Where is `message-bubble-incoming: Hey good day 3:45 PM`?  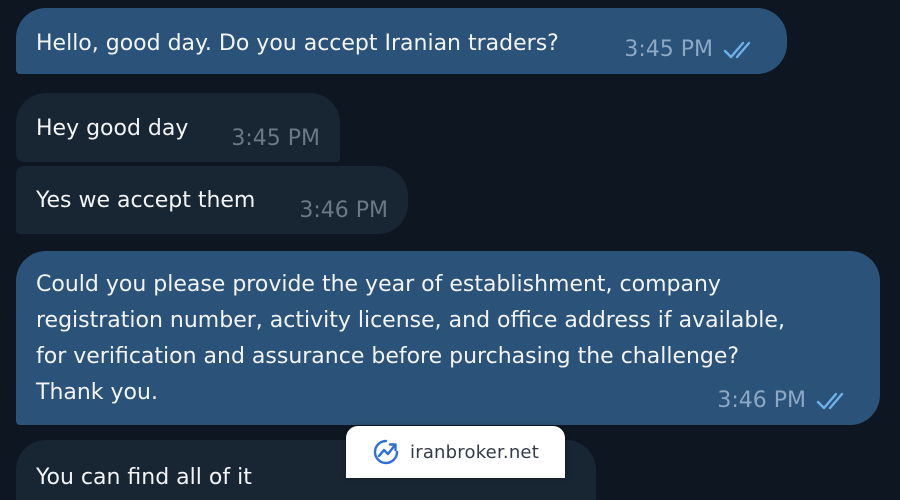 message-bubble-incoming: Hey good day 3:45 PM is located at coordinates (178, 127).